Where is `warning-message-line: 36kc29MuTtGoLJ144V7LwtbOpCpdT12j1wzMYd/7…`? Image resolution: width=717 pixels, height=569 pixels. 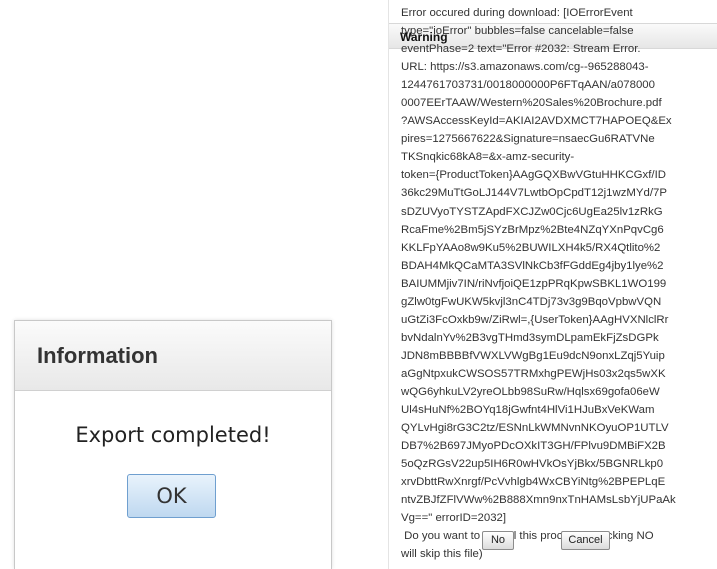
warning-message-line: 36kc29MuTtGoLJ144V7LwtbOpCpdT12j1wzMYd/7… is located at coordinates (534, 193).